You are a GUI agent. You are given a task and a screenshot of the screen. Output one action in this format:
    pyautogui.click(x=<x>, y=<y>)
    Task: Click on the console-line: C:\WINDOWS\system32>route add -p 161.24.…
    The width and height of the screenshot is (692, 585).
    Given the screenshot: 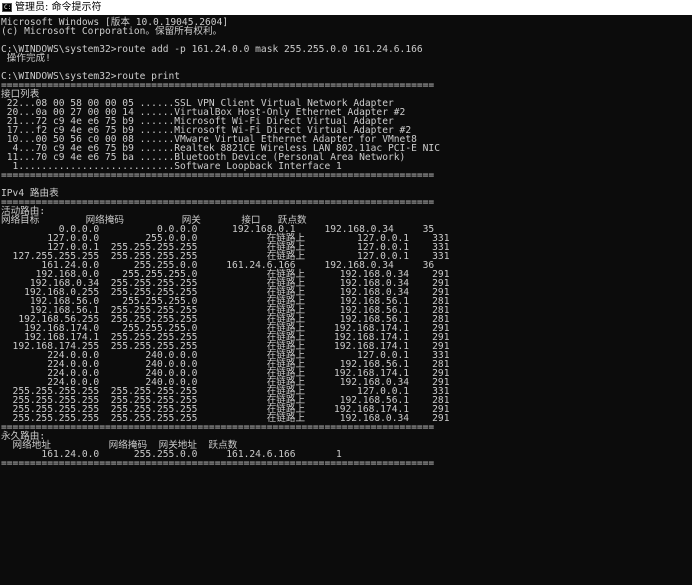 What is the action you would take?
    pyautogui.click(x=212, y=49)
    